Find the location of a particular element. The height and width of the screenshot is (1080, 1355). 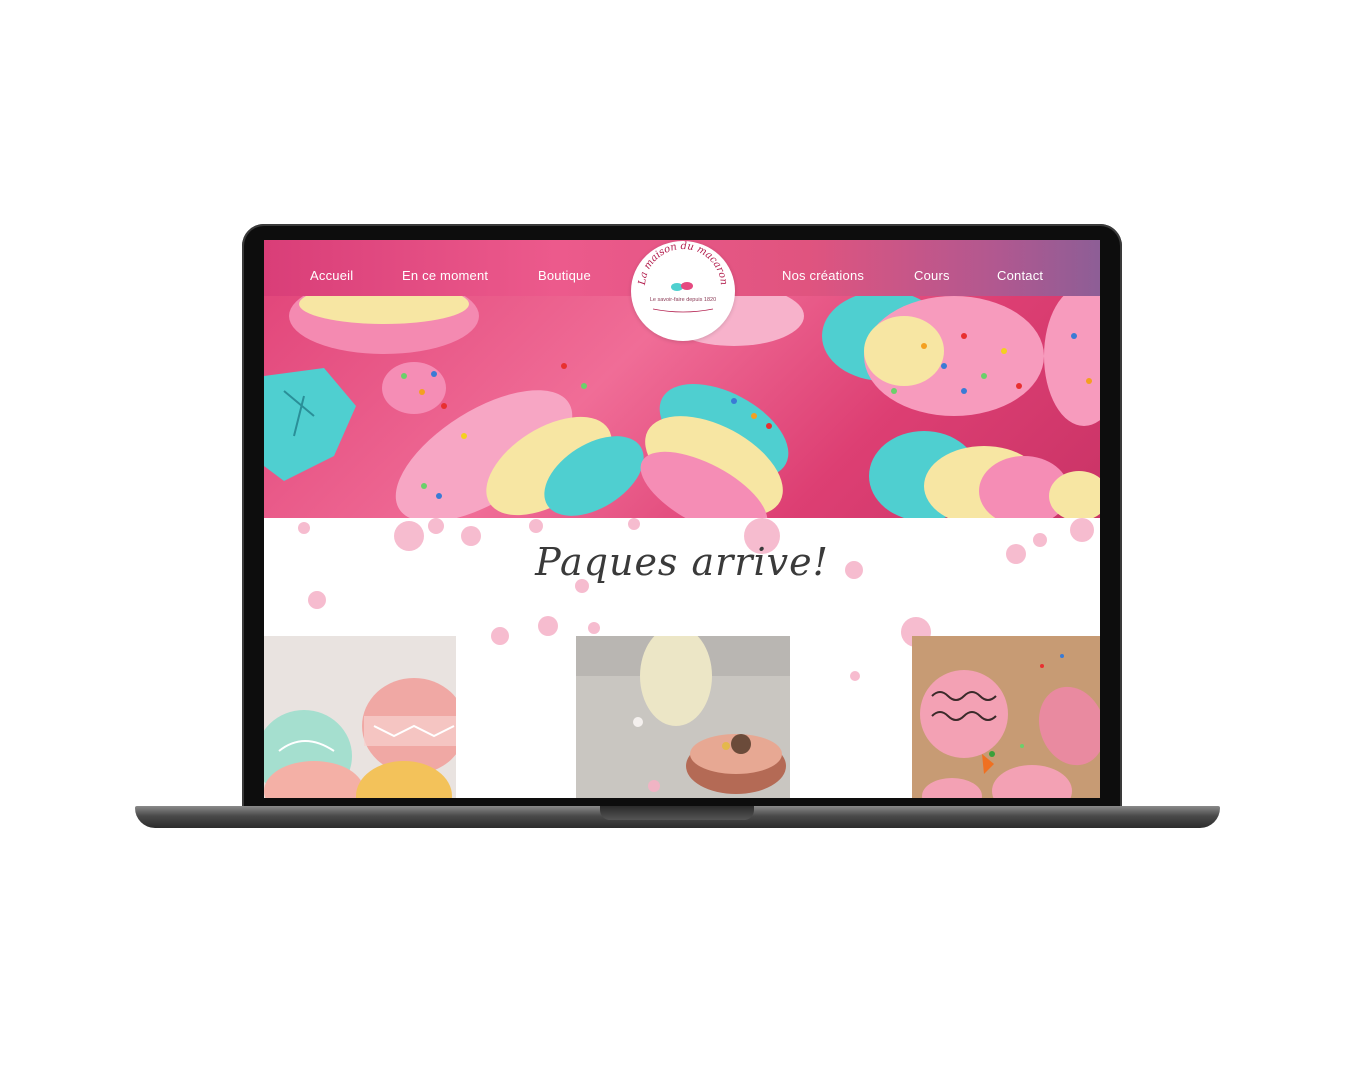

easter-egg-macarons-photo is located at coordinates (1006, 717).